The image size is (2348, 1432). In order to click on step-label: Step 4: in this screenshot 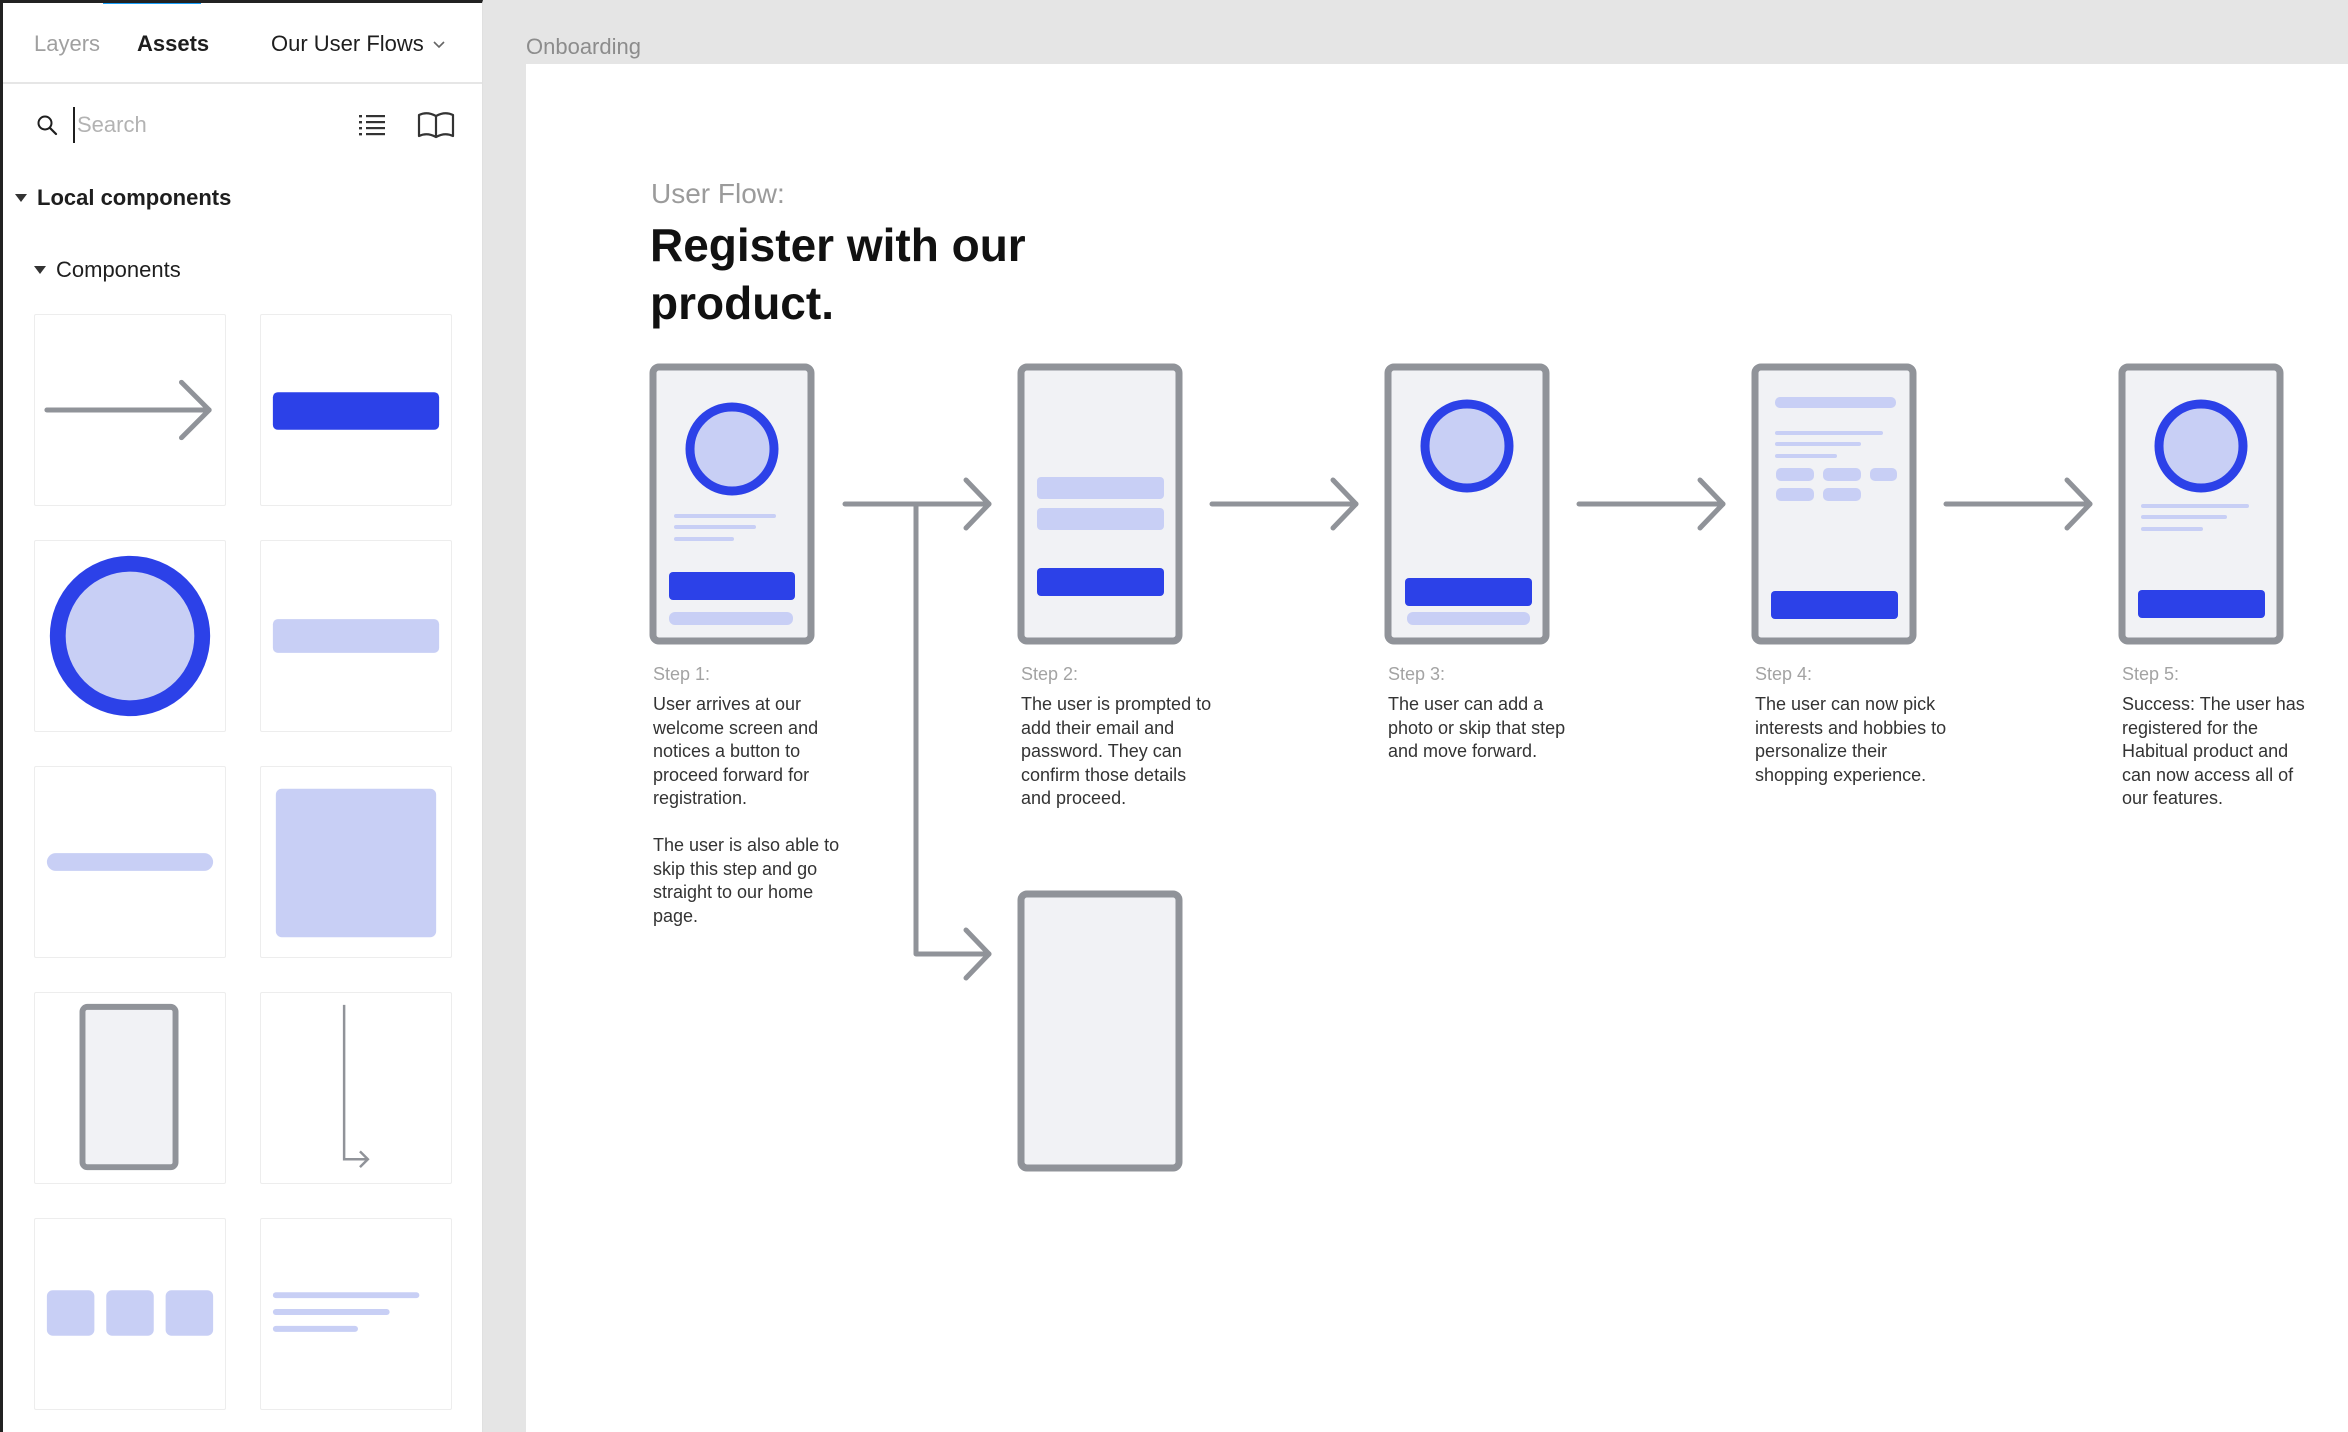, I will do `click(1784, 674)`.